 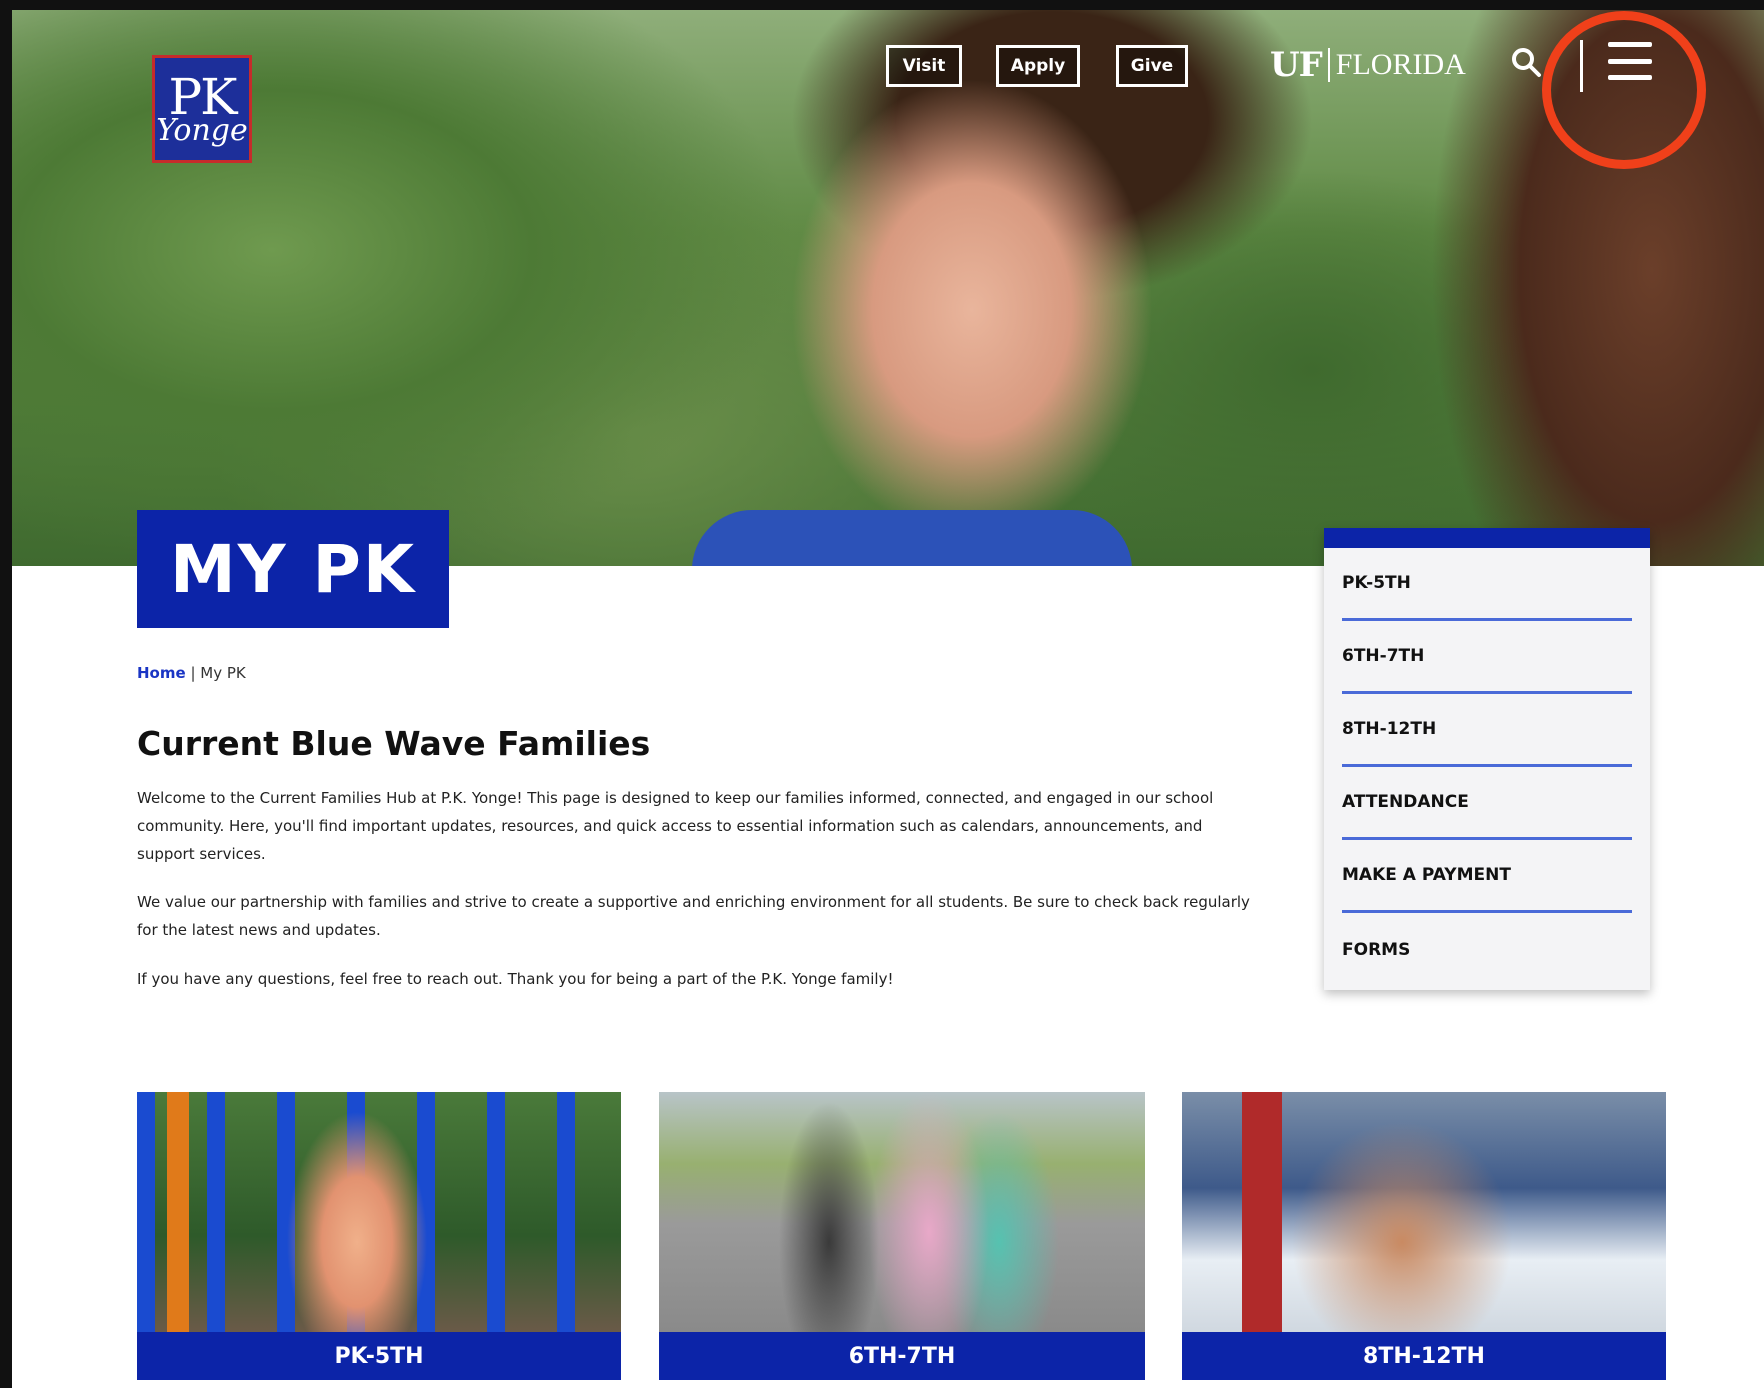 What do you see at coordinates (1487, 876) in the screenshot?
I see `side-menu-item-make-a-payment: MAKE A PAYMENT` at bounding box center [1487, 876].